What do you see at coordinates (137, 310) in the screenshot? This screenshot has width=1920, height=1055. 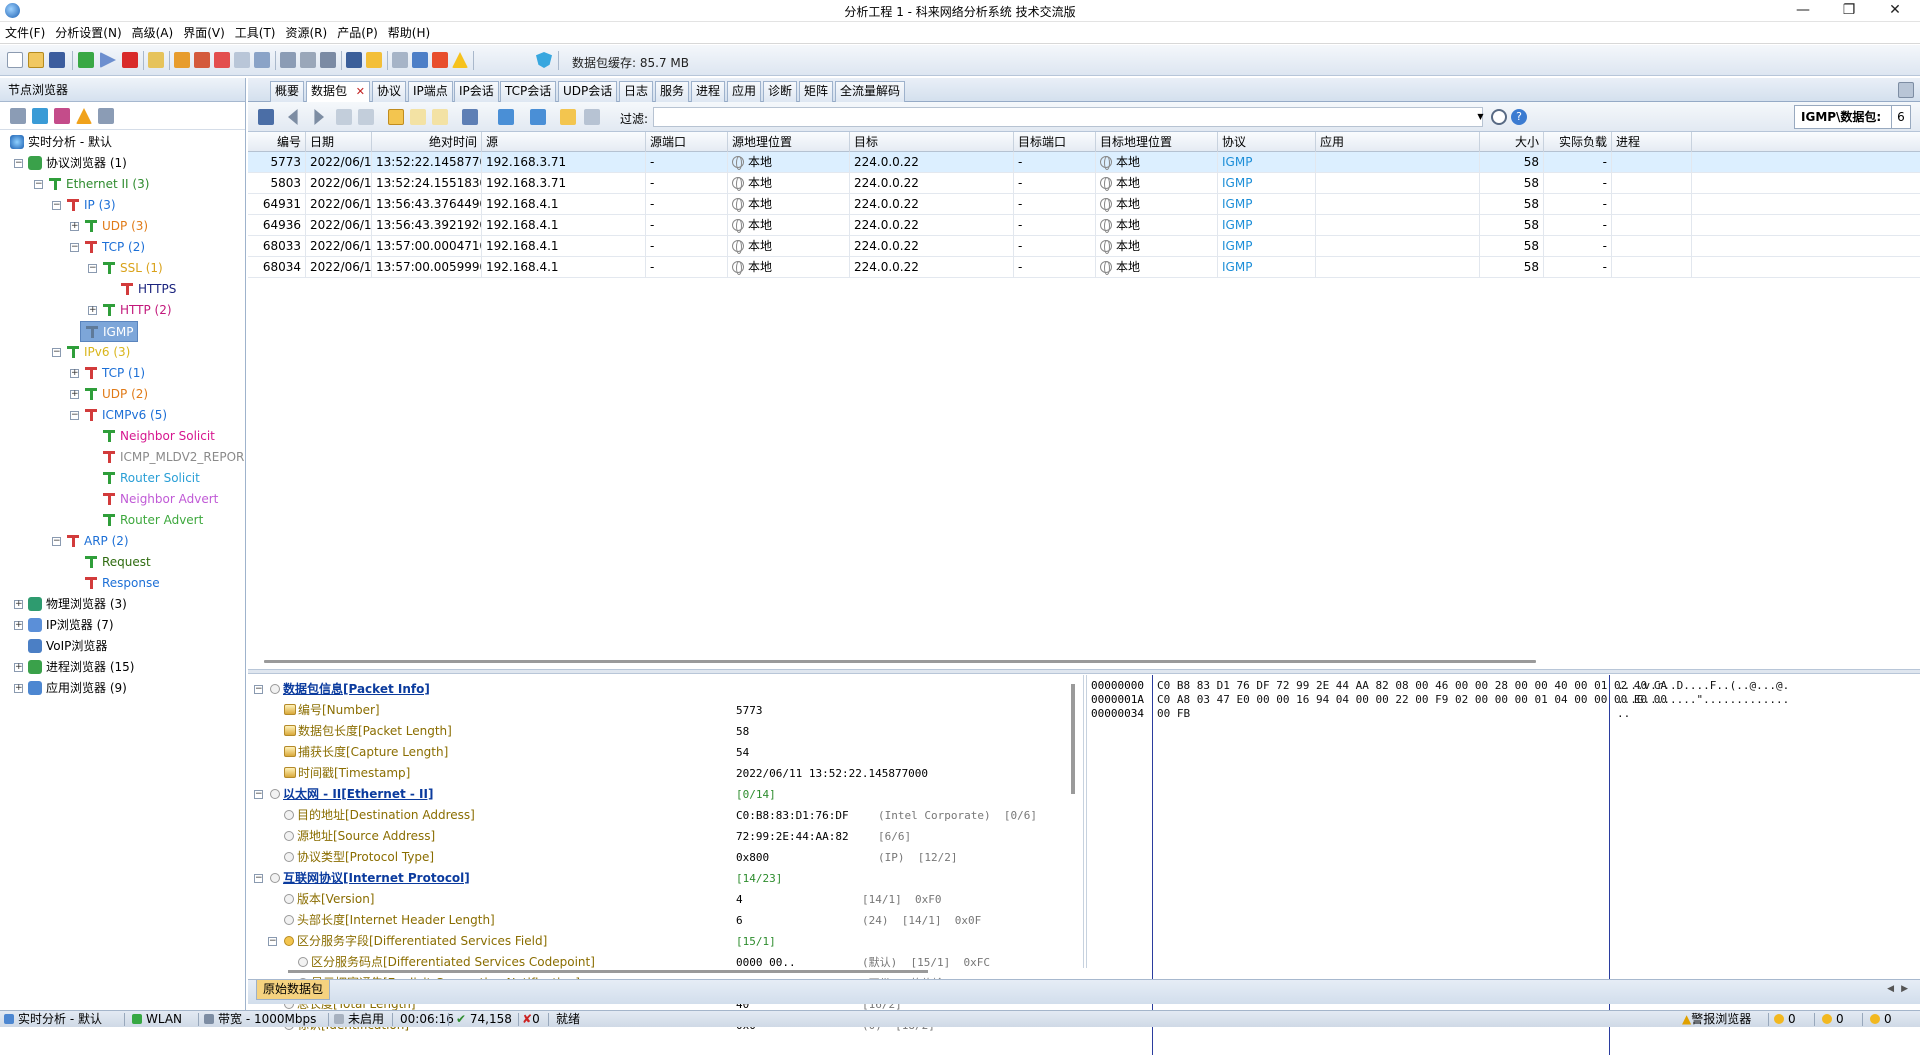 I see `tree-item: HTTP (2)` at bounding box center [137, 310].